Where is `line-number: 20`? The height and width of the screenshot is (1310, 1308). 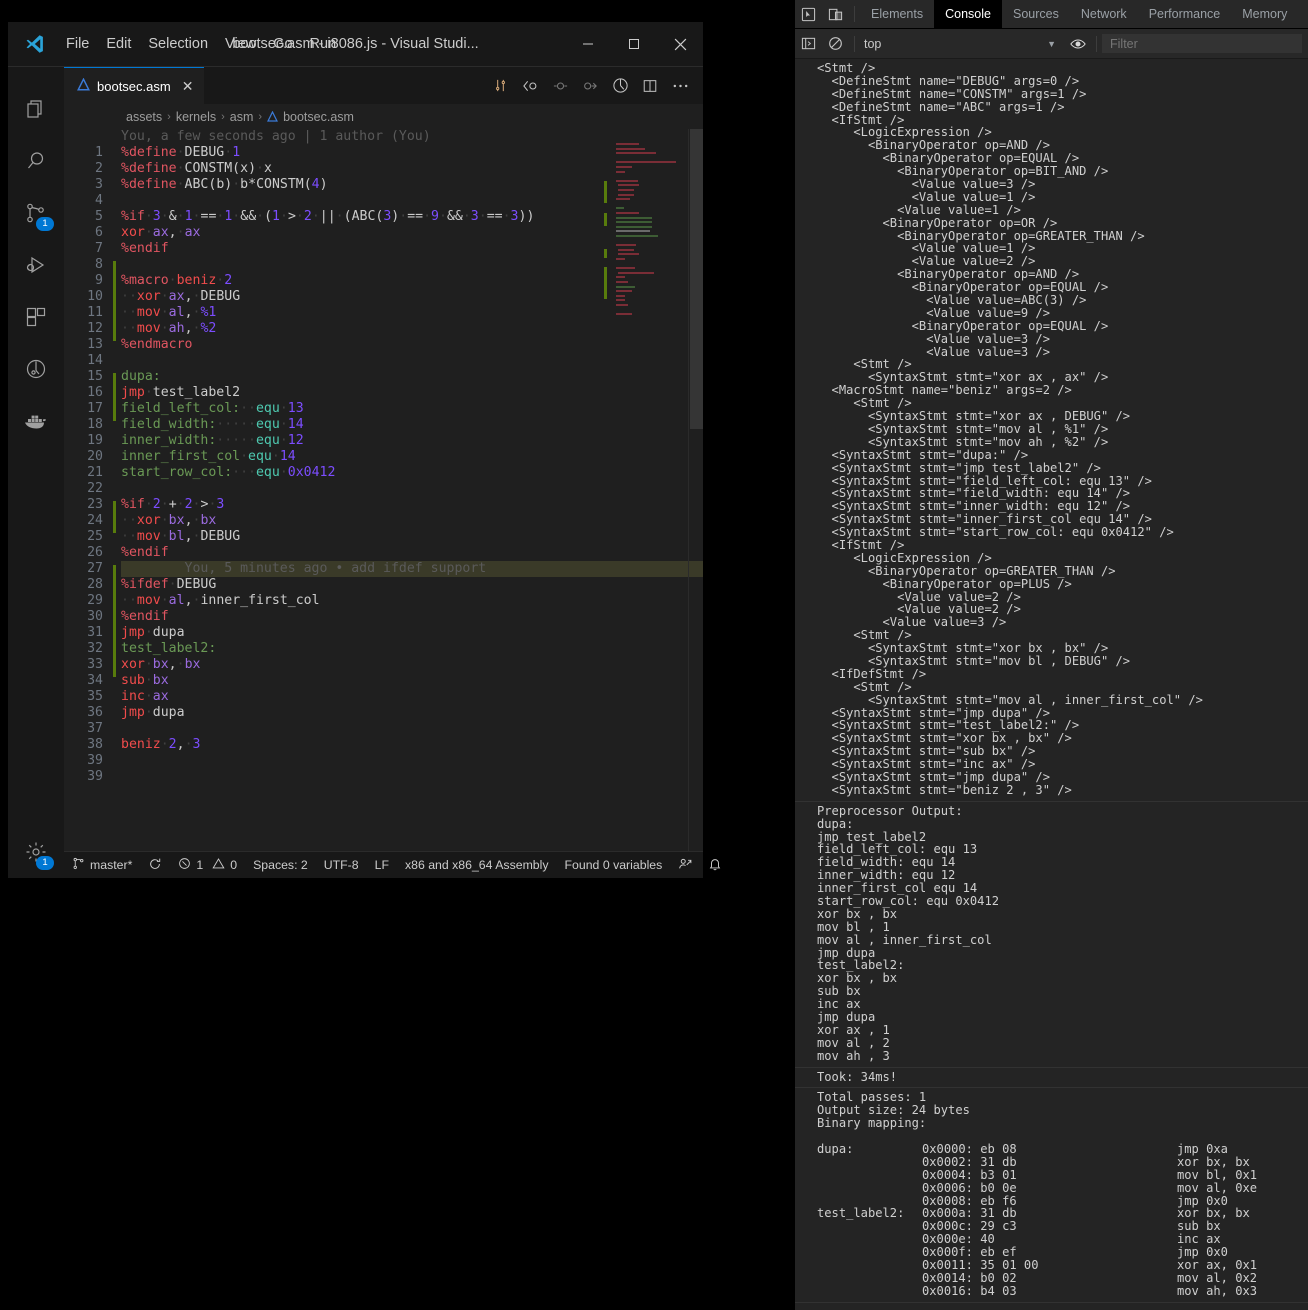 line-number: 20 is located at coordinates (95, 456).